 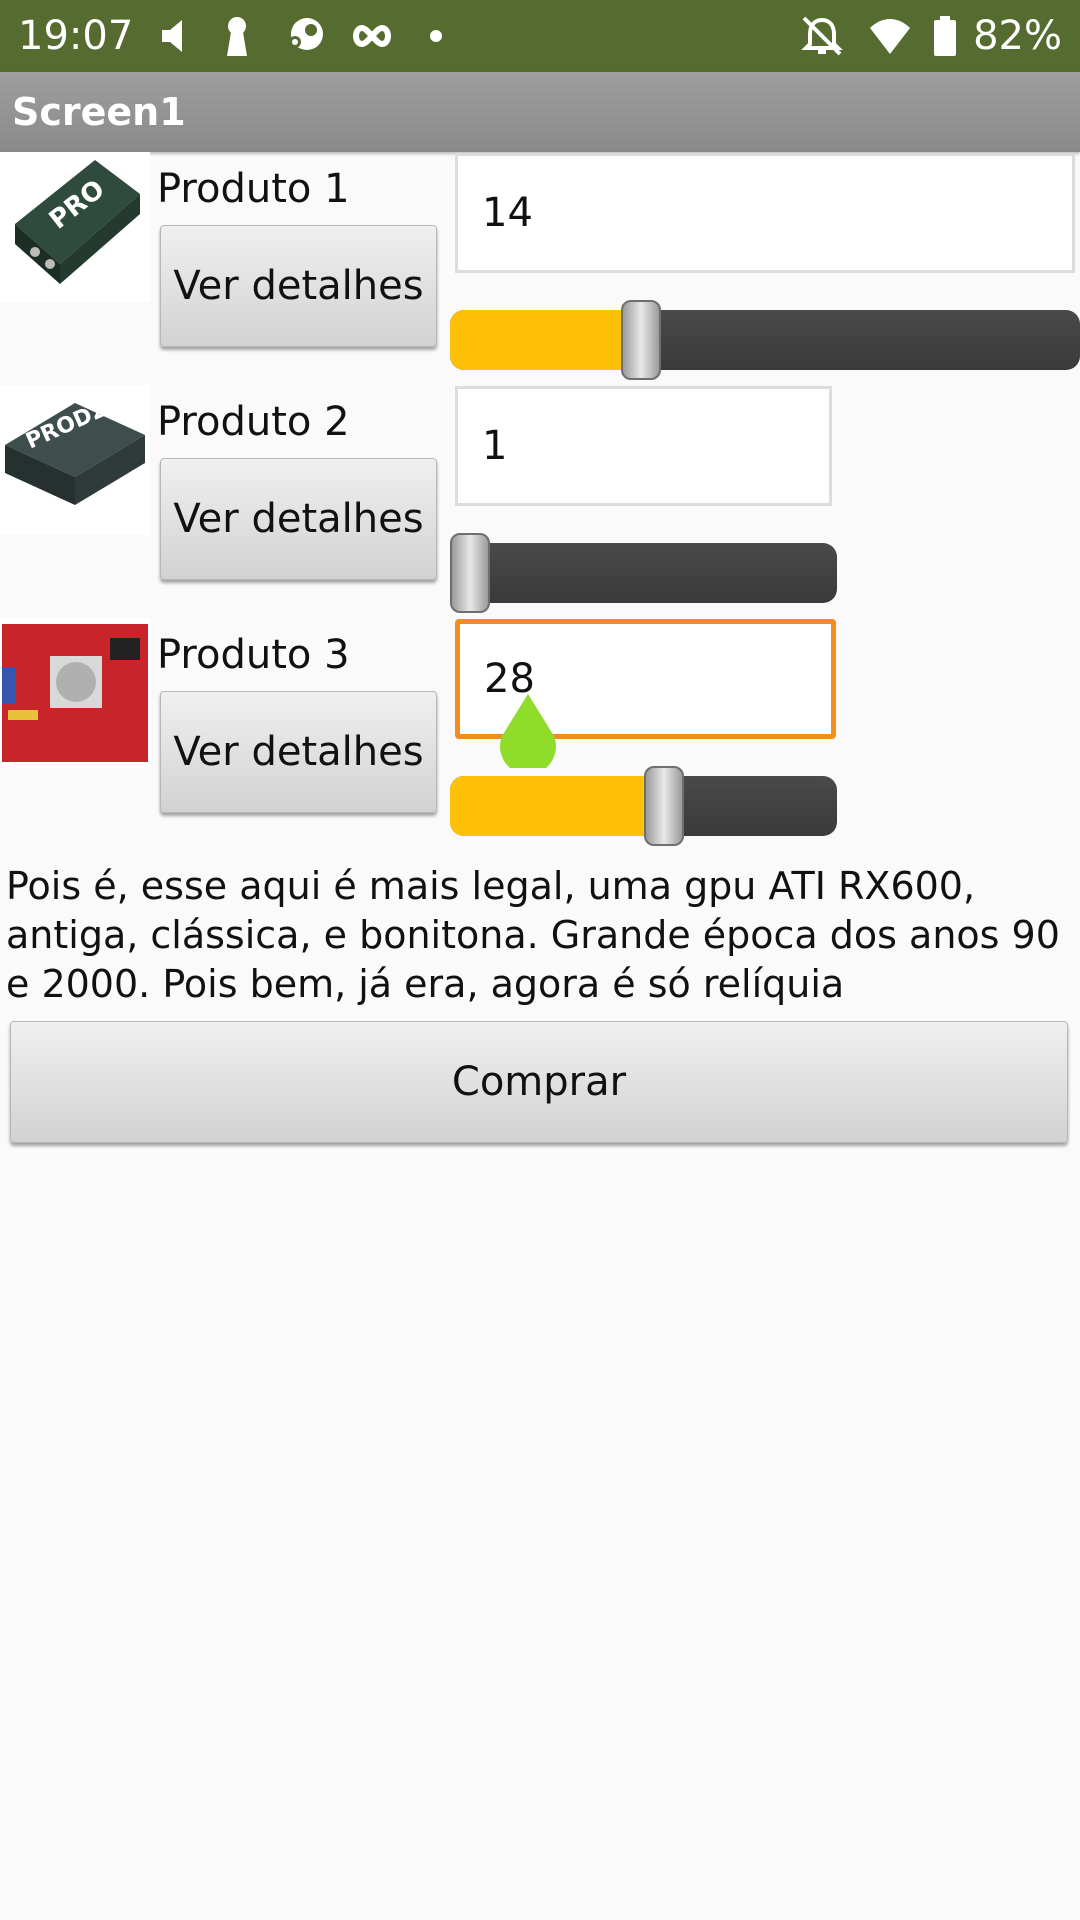 What do you see at coordinates (253, 422) in the screenshot?
I see `product-2-label: Produto 2` at bounding box center [253, 422].